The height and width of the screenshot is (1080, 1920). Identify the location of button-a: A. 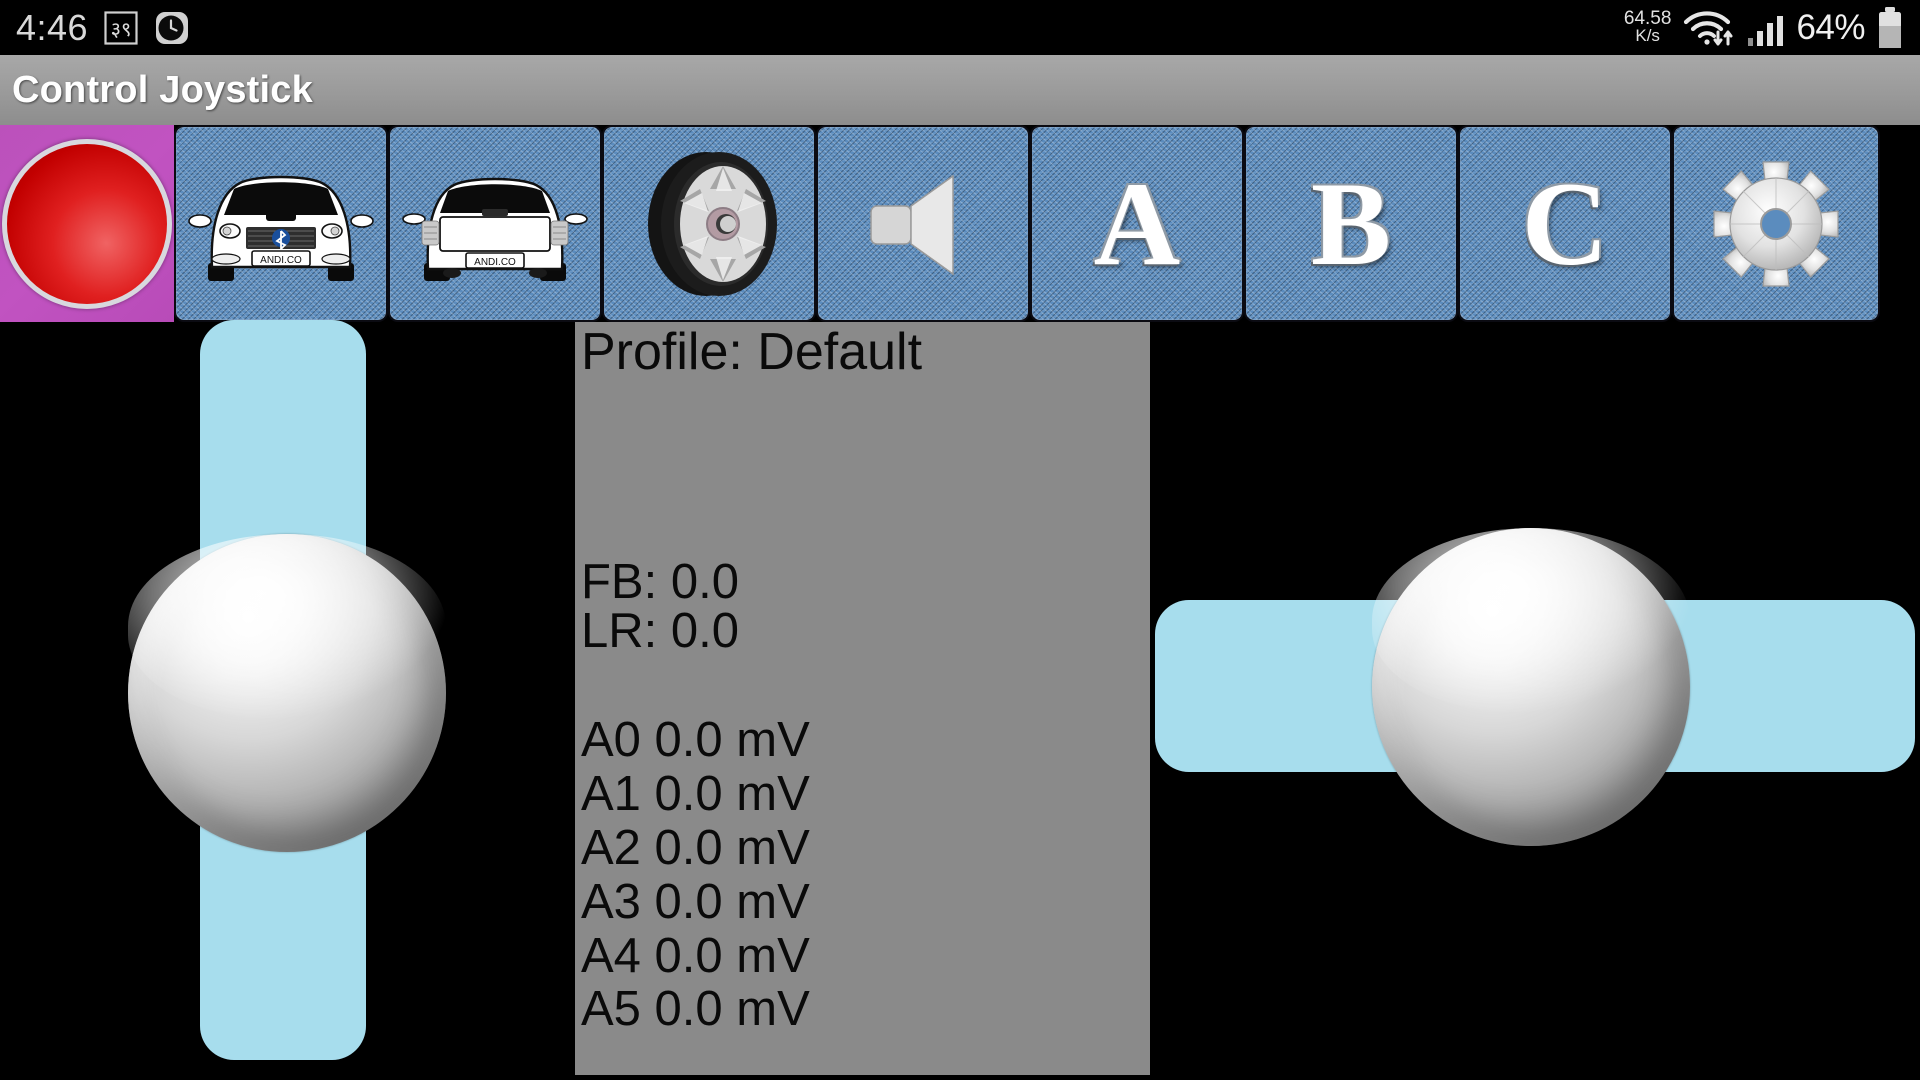
(1137, 223).